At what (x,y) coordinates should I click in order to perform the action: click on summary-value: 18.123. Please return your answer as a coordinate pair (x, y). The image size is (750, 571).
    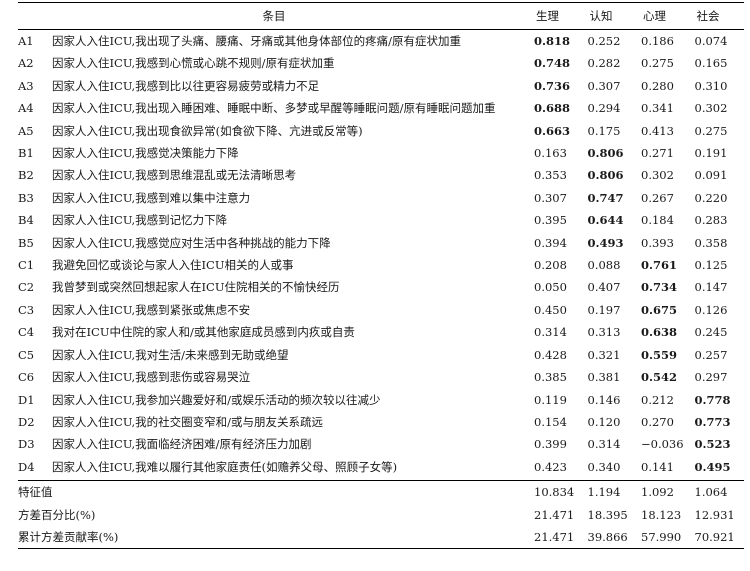
    Looking at the image, I should click on (661, 514).